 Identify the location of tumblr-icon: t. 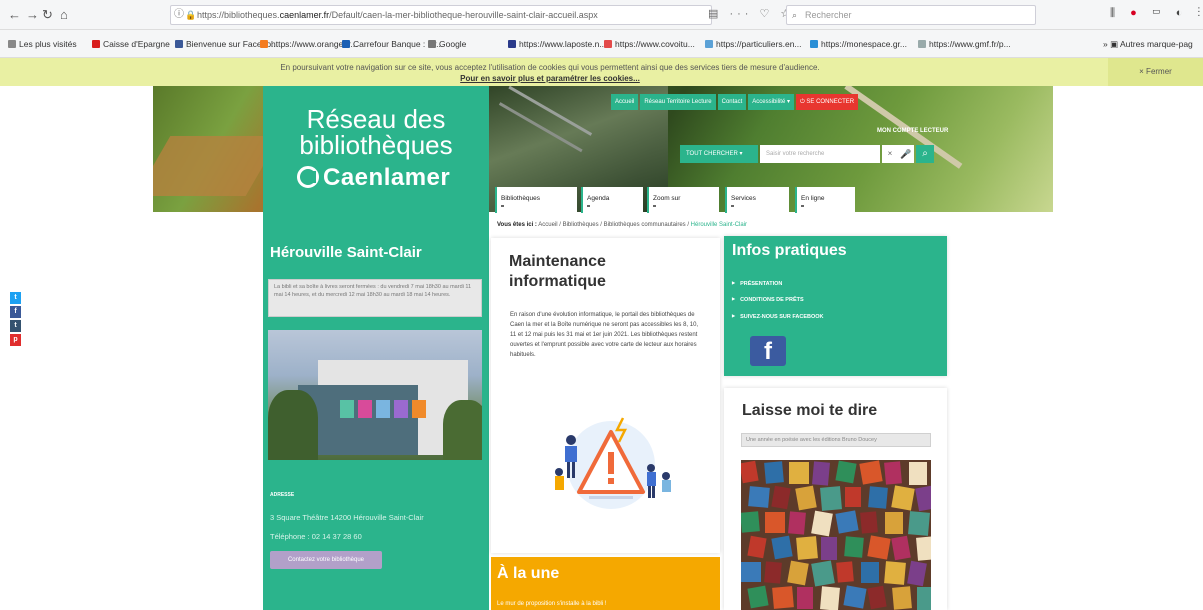
(15, 326).